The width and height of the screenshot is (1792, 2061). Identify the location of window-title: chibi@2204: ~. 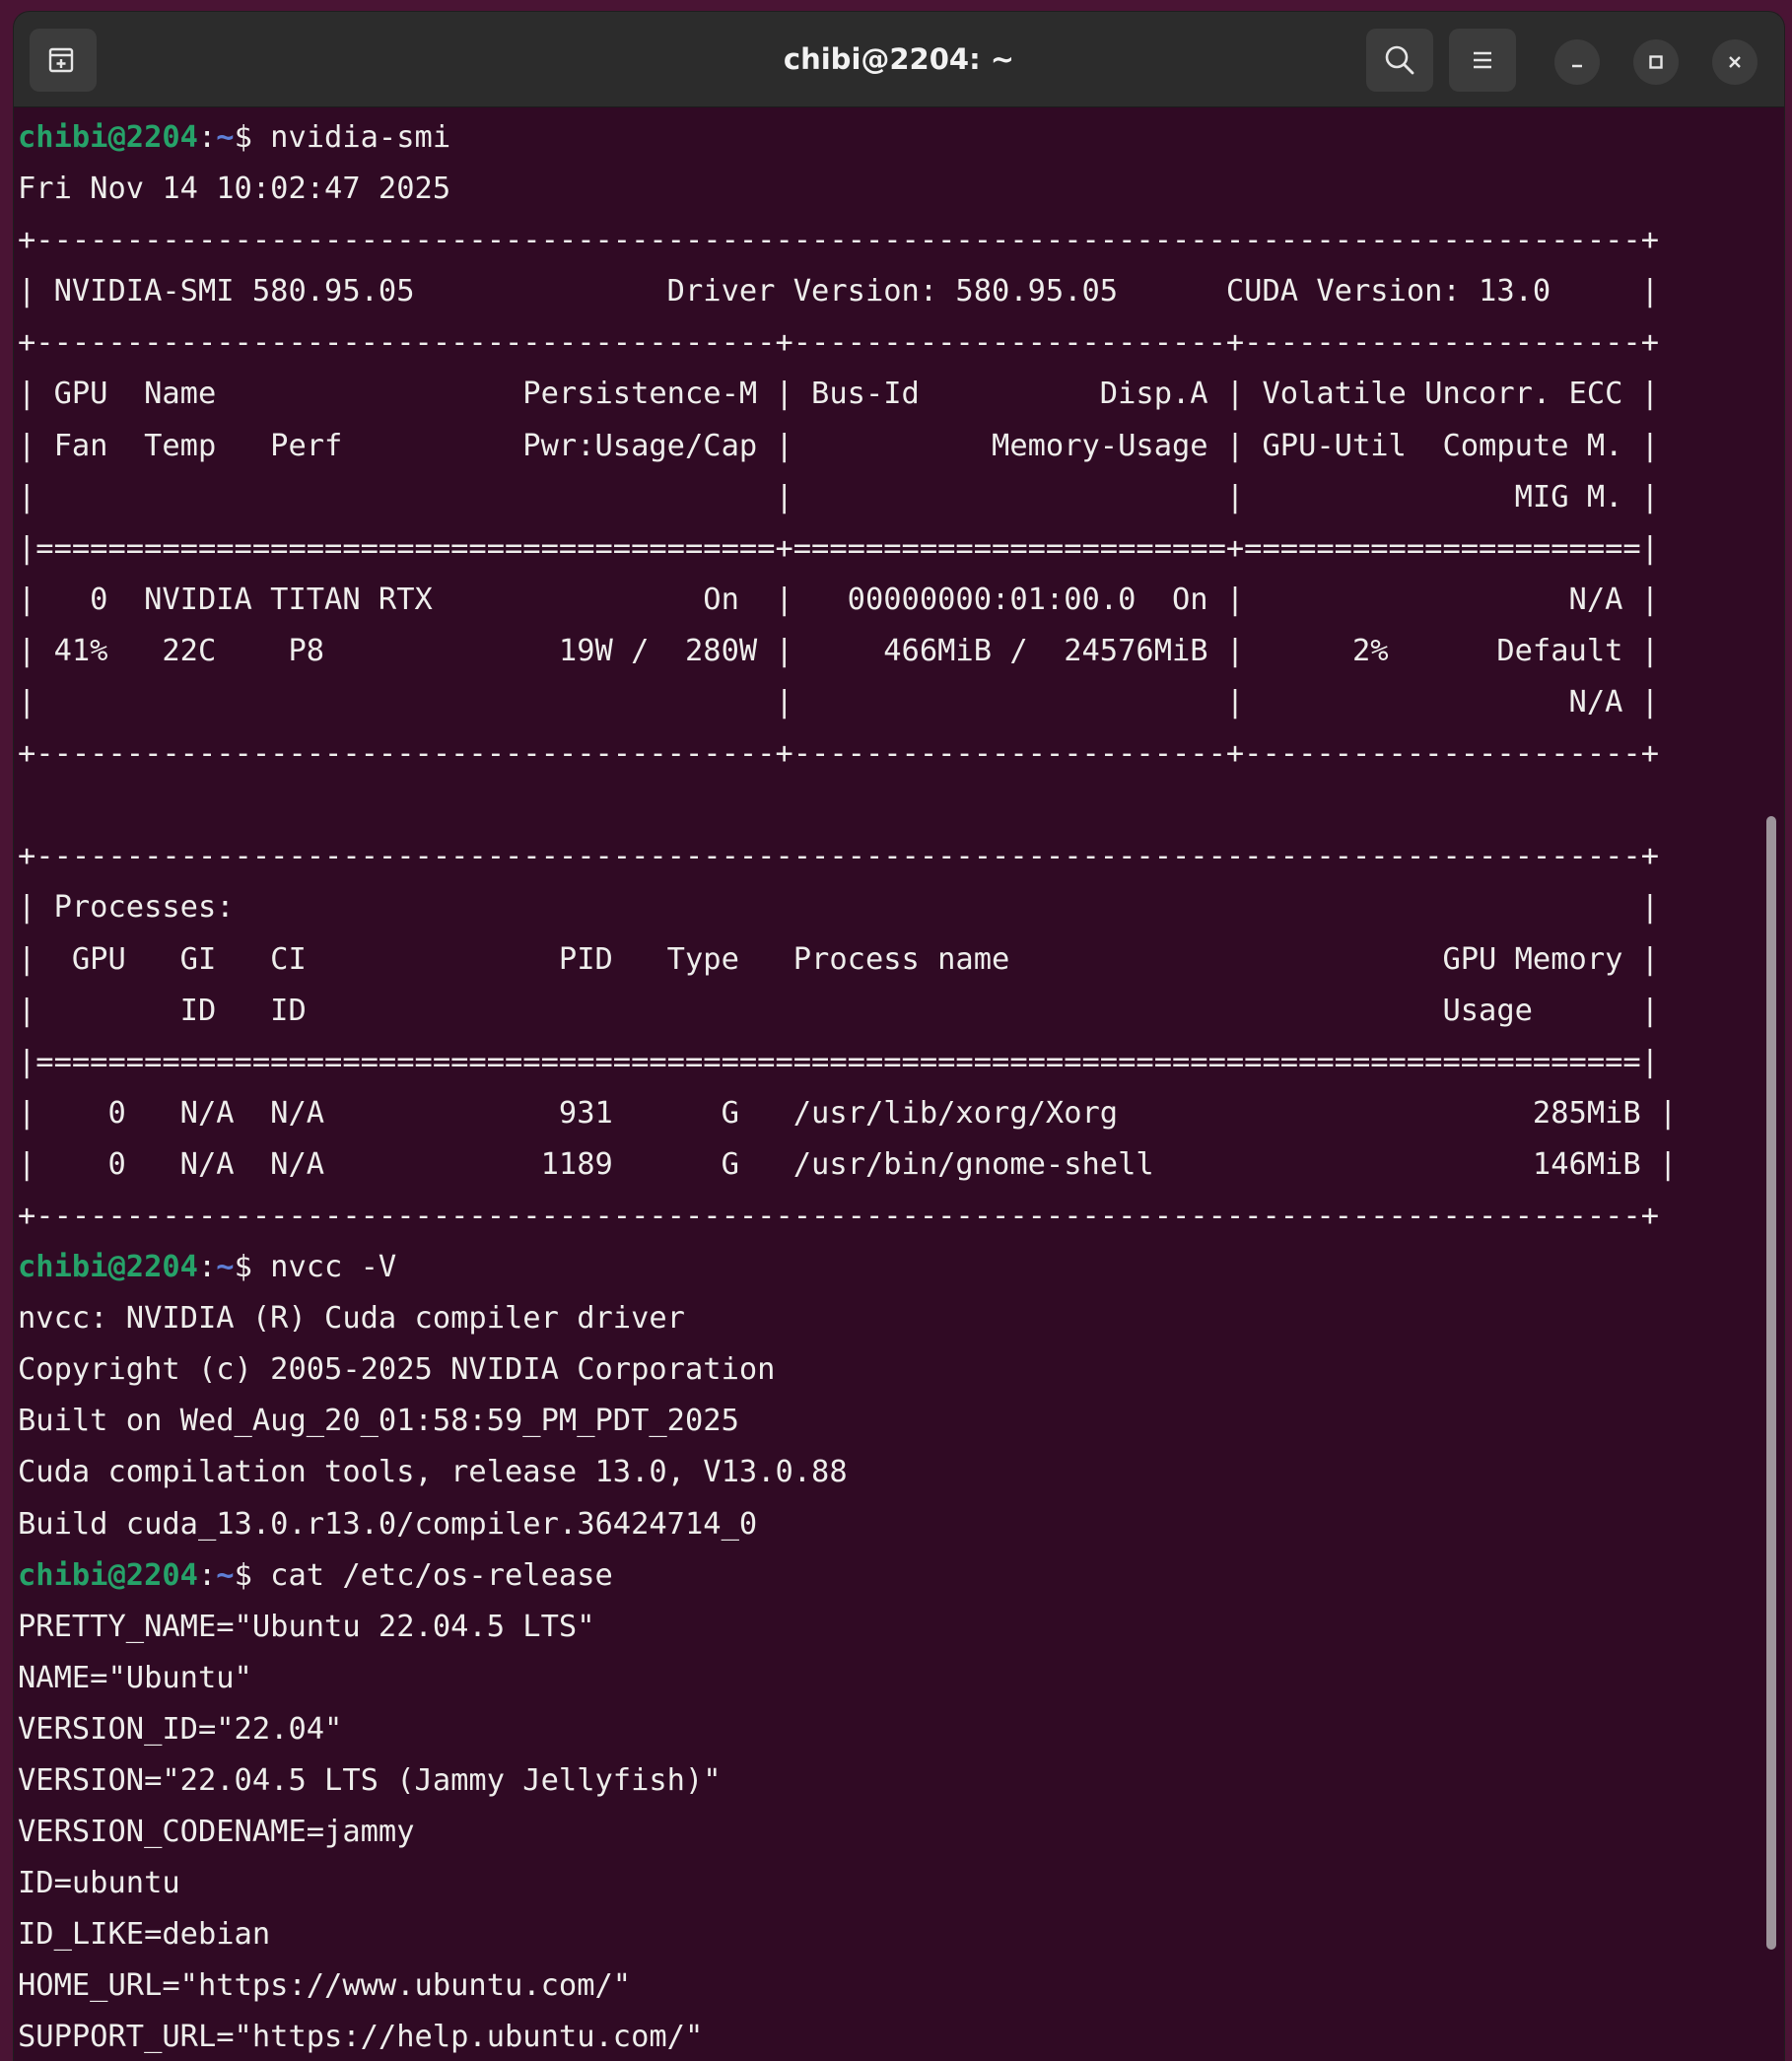
(899, 59).